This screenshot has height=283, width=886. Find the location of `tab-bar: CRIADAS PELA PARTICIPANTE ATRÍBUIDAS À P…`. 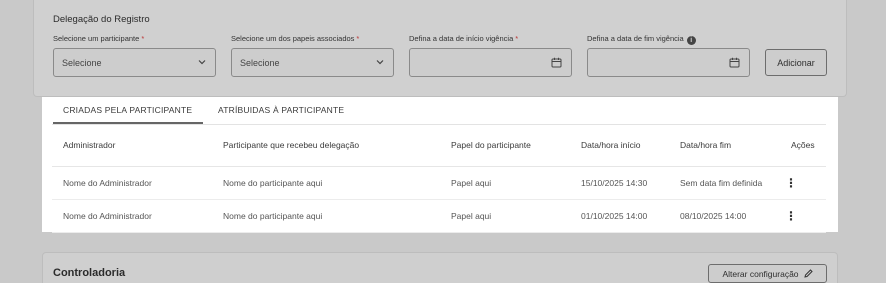

tab-bar: CRIADAS PELA PARTICIPANTE ATRÍBUIDAS À P… is located at coordinates (439, 111).